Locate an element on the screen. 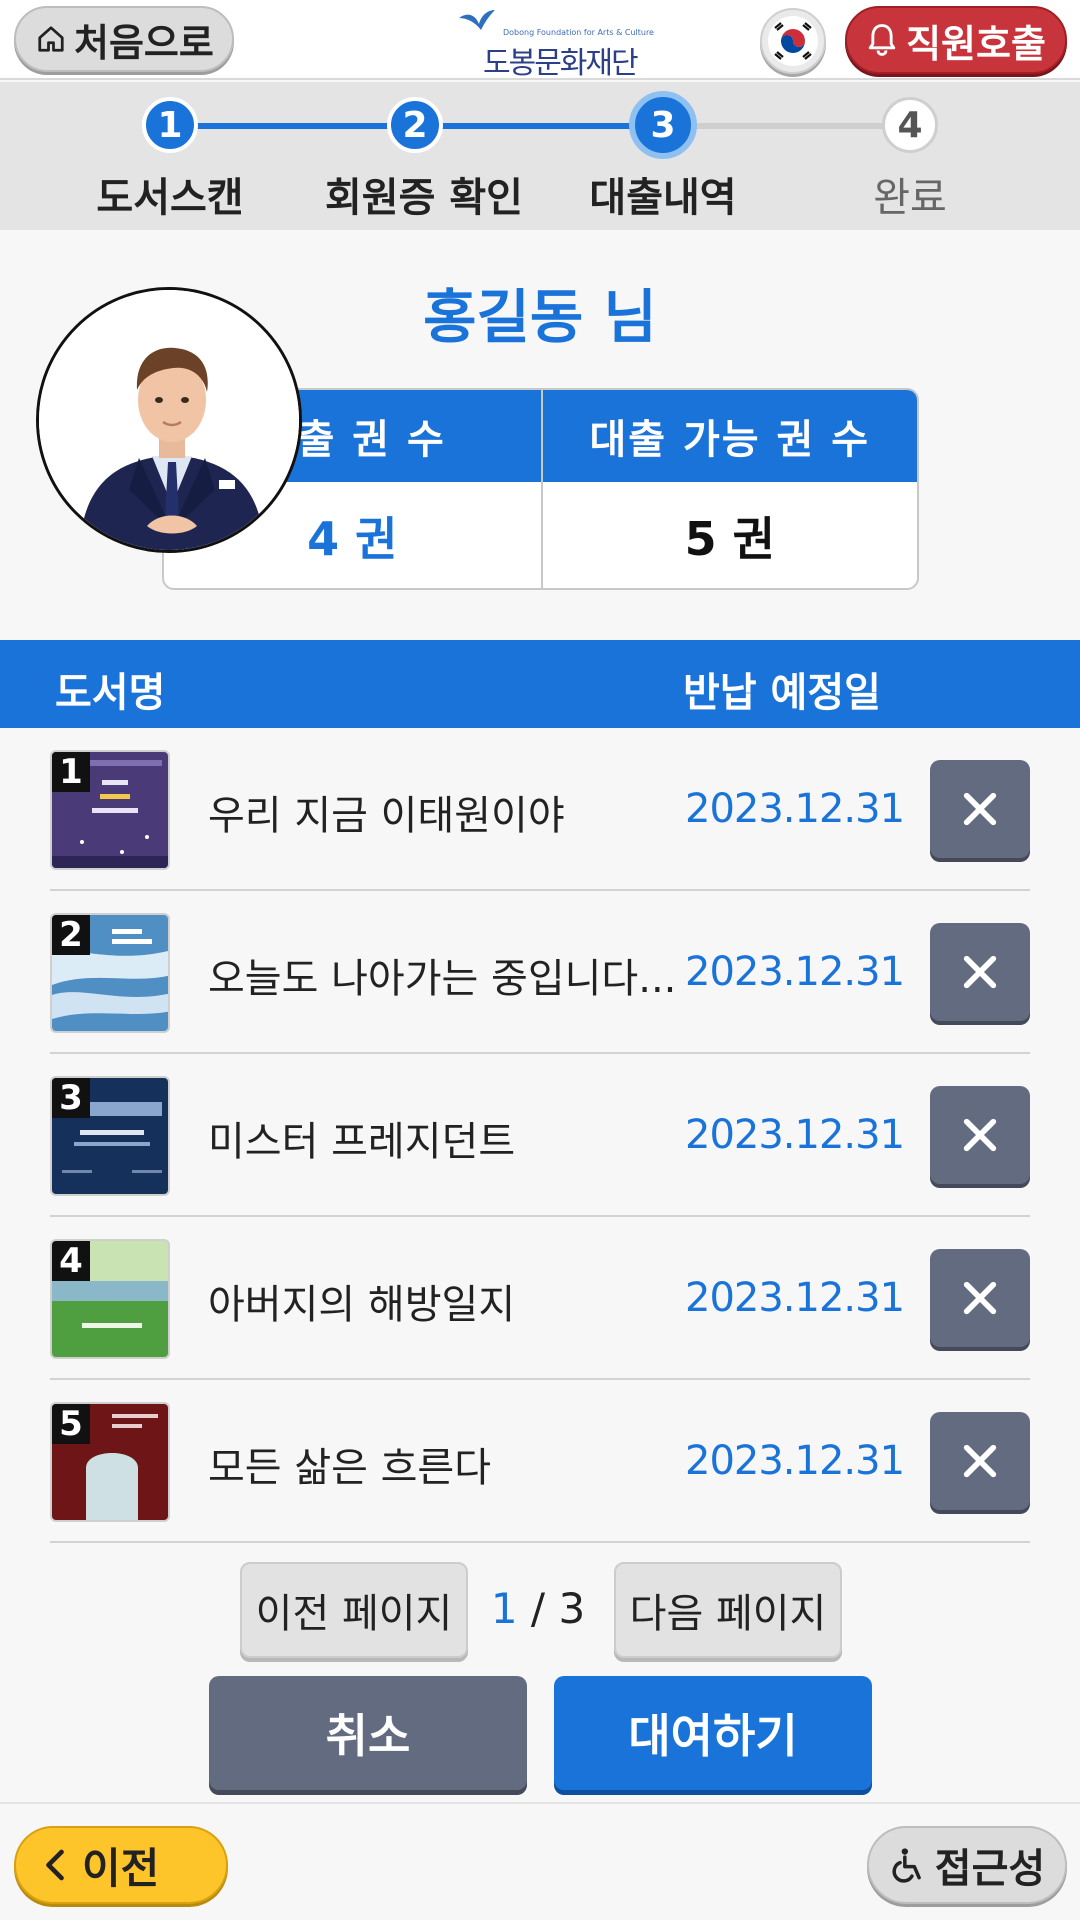 The width and height of the screenshot is (1080, 1920). previous-page-label: 이전 페이지 is located at coordinates (354, 1614).